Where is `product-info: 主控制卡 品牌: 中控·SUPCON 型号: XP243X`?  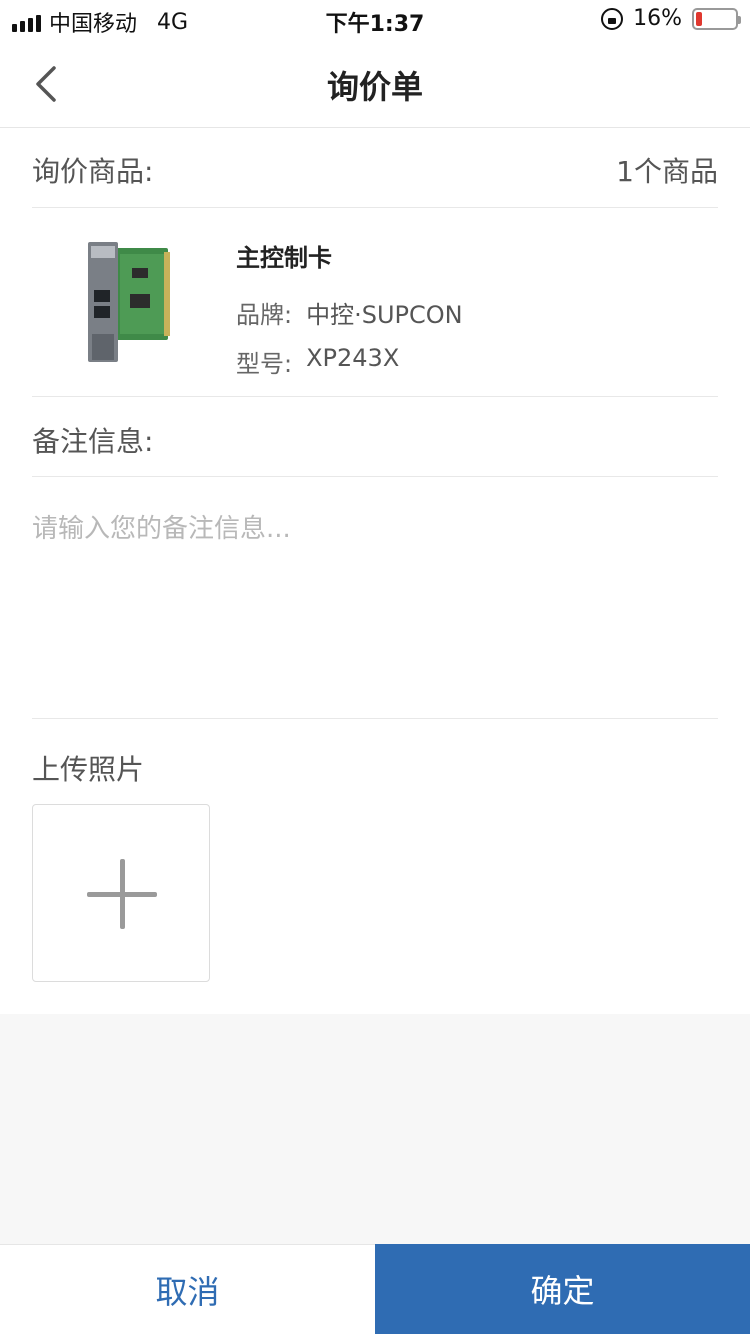
product-info: 主控制卡 品牌: 中控·SUPCON 型号: XP243X is located at coordinates (349, 315).